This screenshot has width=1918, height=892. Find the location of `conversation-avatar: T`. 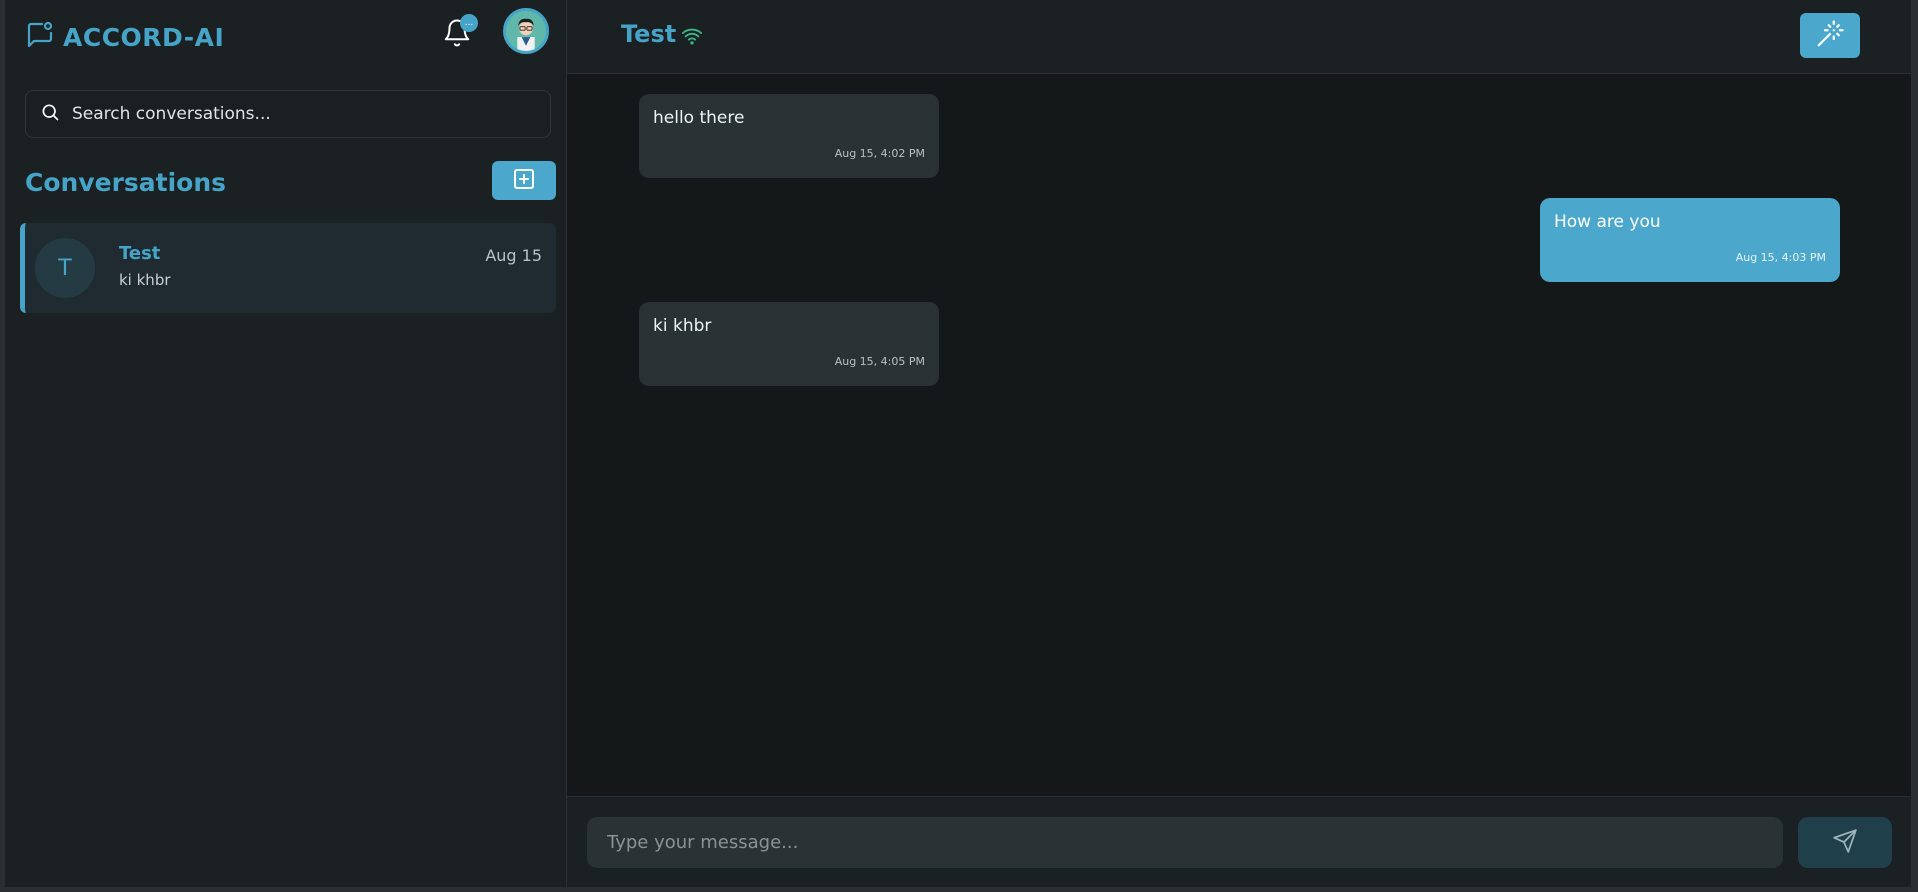

conversation-avatar: T is located at coordinates (65, 268).